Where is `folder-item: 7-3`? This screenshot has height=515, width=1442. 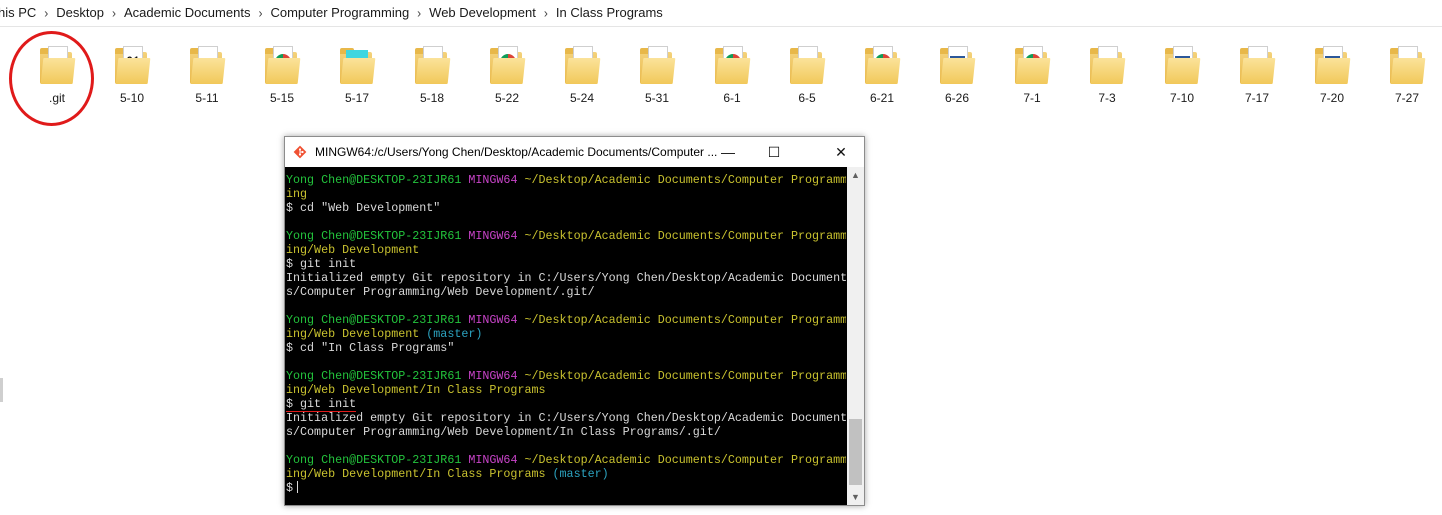
folder-item: 7-3 is located at coordinates (1107, 75).